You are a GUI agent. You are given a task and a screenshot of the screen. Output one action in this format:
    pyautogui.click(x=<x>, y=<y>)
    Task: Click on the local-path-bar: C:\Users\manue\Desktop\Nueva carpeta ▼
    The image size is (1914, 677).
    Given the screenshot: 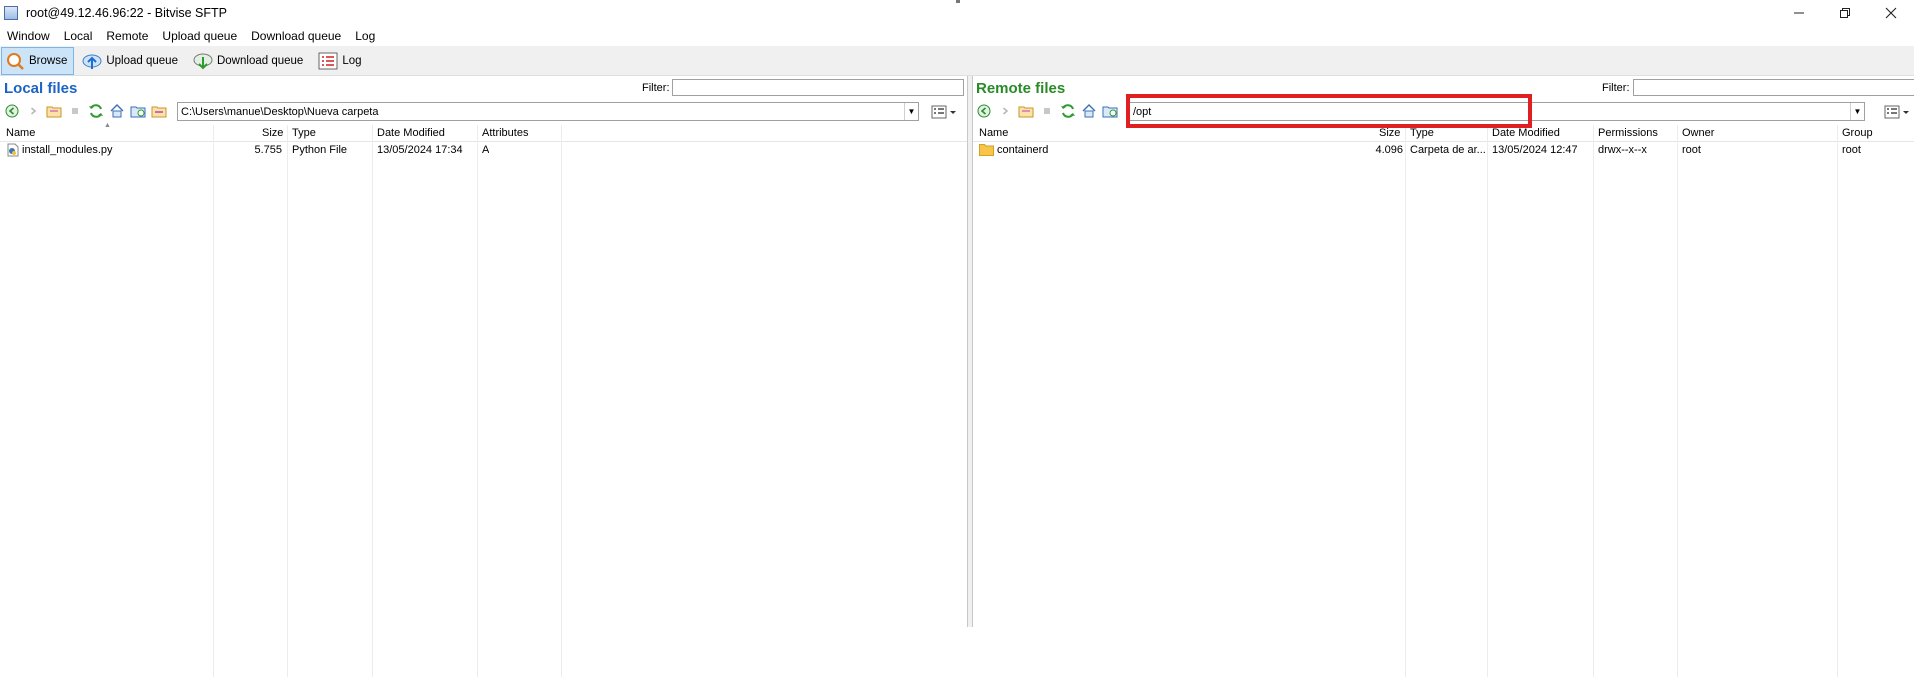 What is the action you would take?
    pyautogui.click(x=483, y=111)
    